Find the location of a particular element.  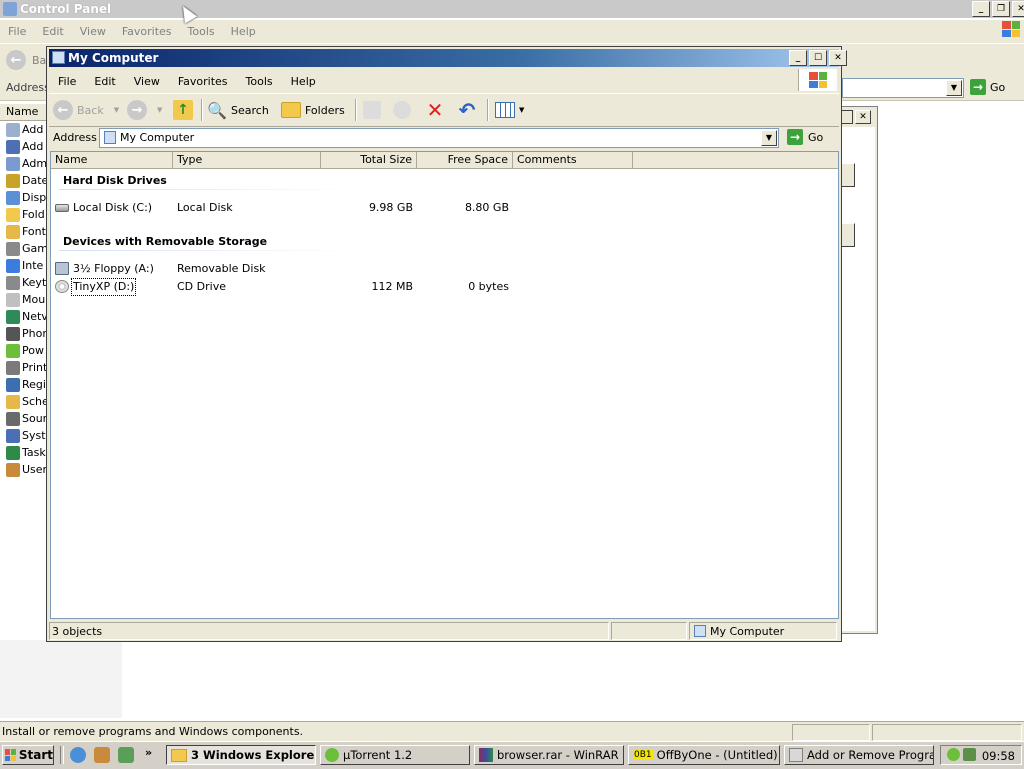

network-tray-icon is located at coordinates (969, 754).